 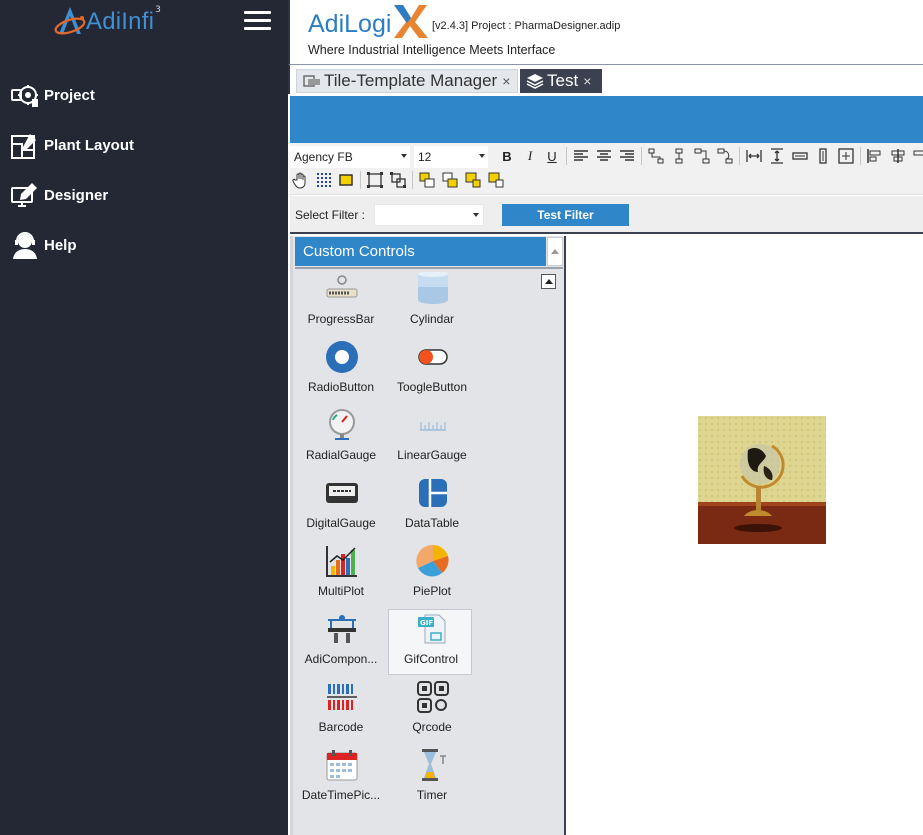 I want to click on control-digitalgauge: DigitalGauge, so click(x=341, y=507).